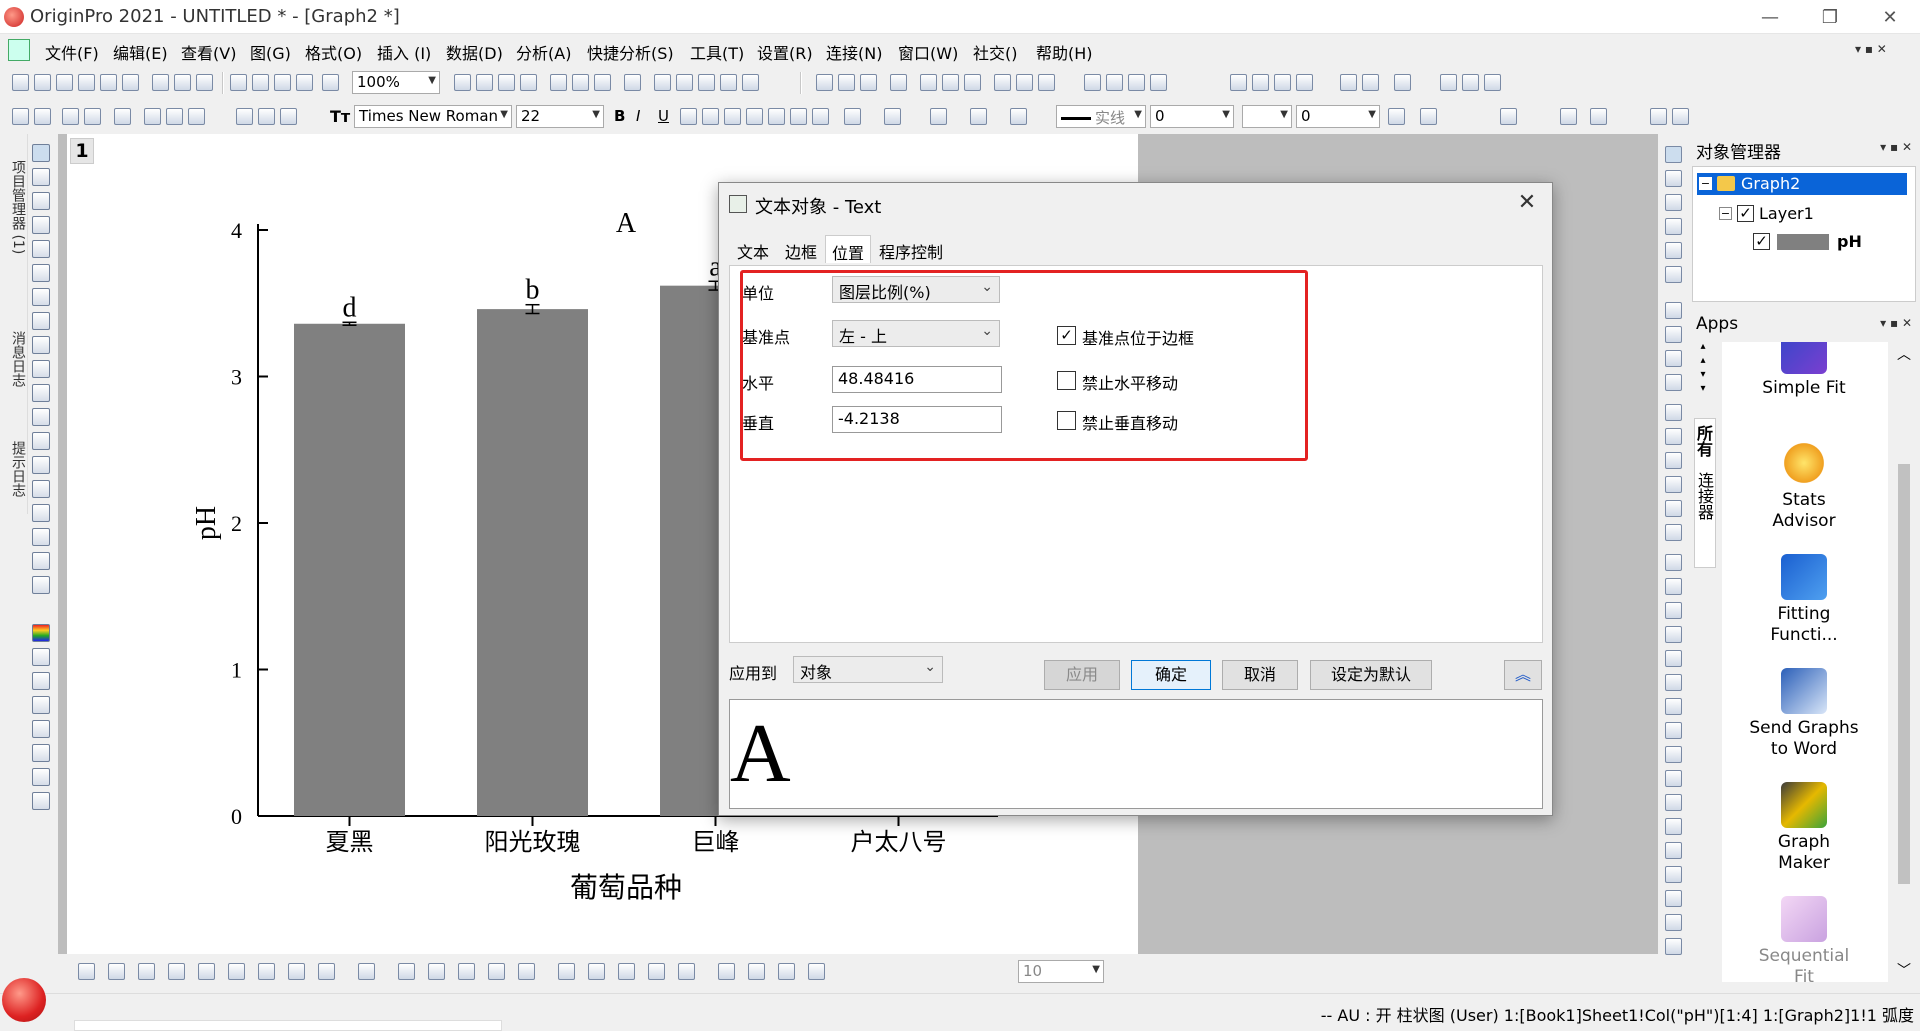 The height and width of the screenshot is (1031, 1920). Describe the element at coordinates (20, 82) in the screenshot. I see `new-project-icon` at that location.